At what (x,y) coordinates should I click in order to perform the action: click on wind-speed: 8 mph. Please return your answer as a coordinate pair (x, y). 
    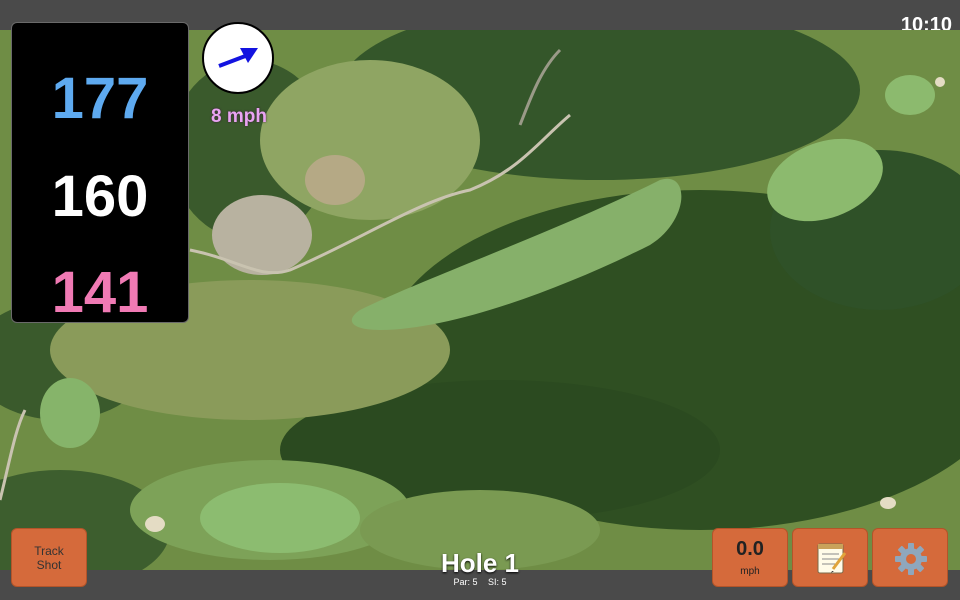
    Looking at the image, I should click on (239, 116).